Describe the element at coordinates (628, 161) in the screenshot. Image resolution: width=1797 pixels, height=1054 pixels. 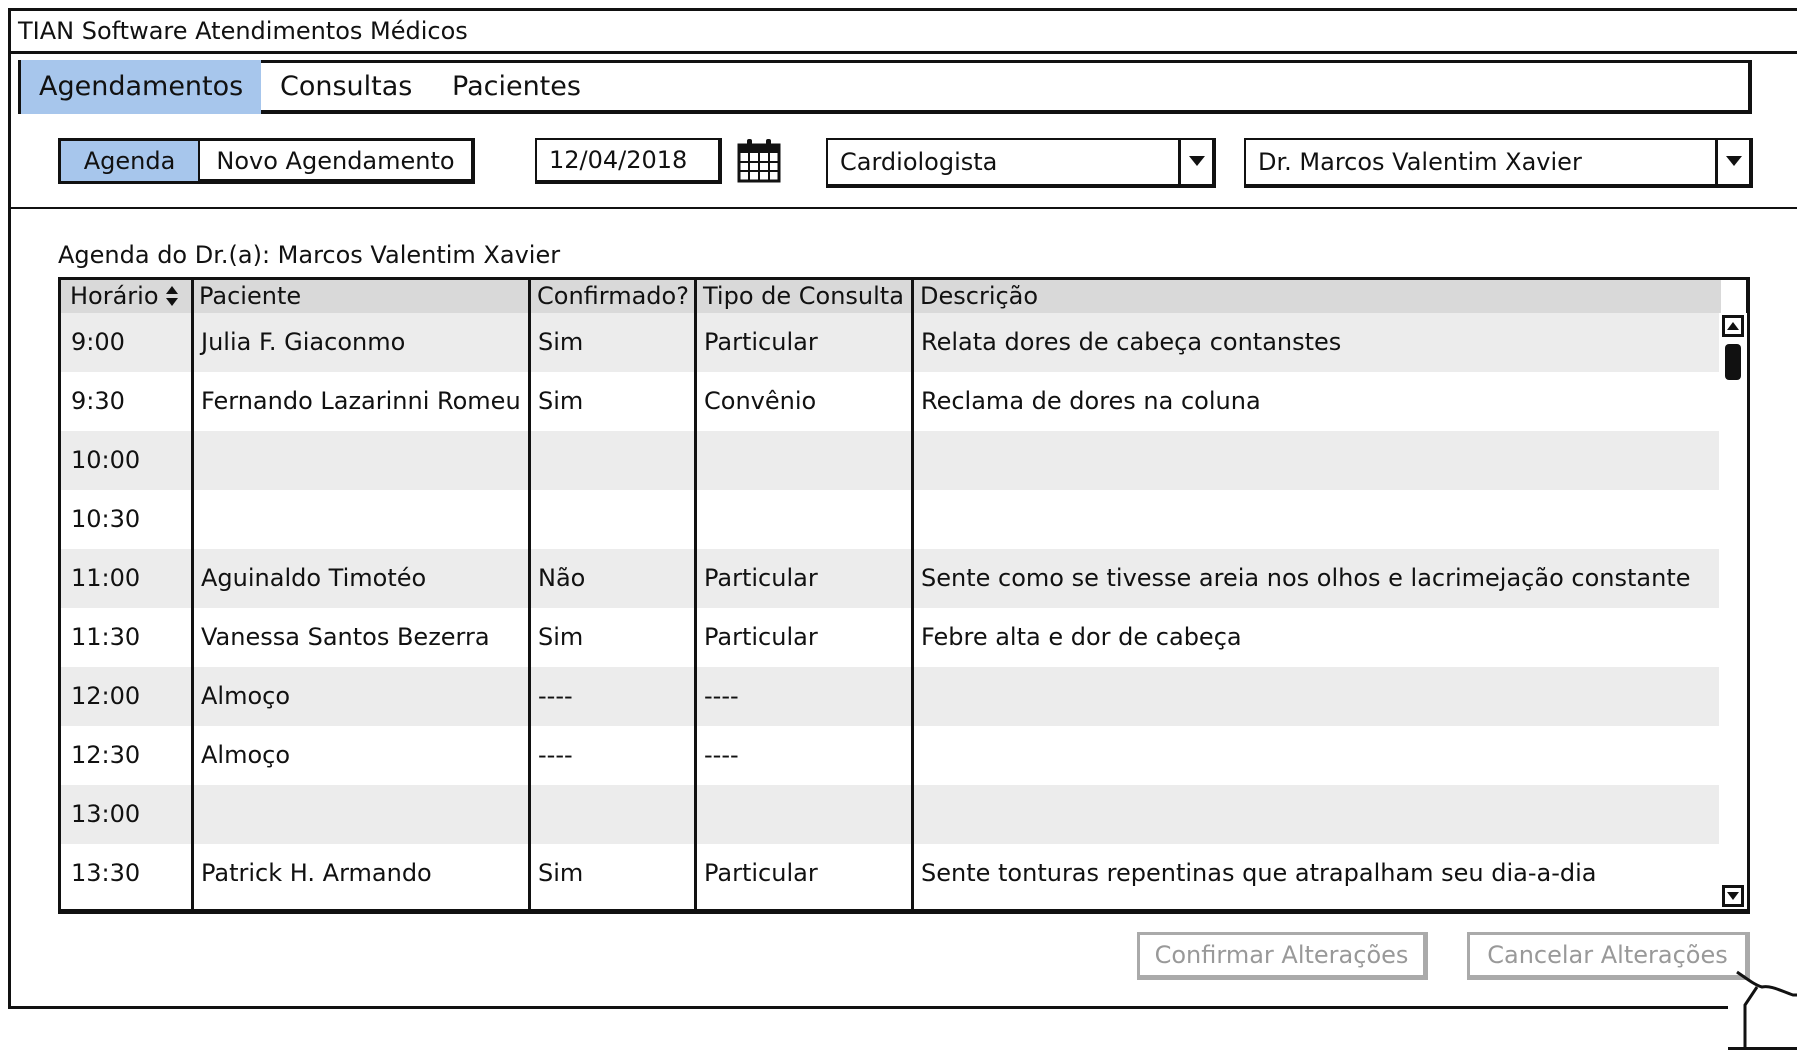
I see `date-field: 12/04/2018` at that location.